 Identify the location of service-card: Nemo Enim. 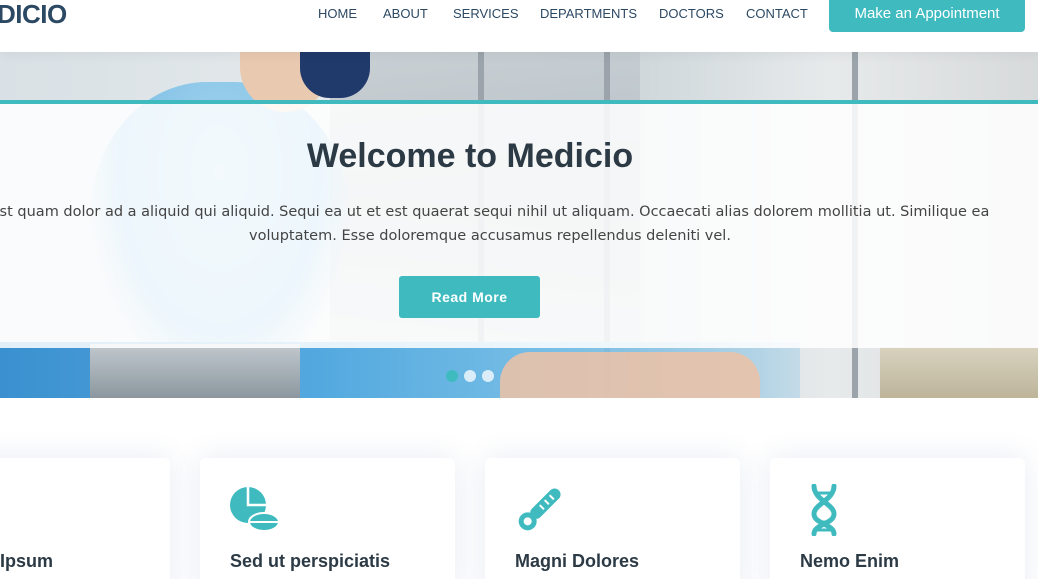
(897, 518).